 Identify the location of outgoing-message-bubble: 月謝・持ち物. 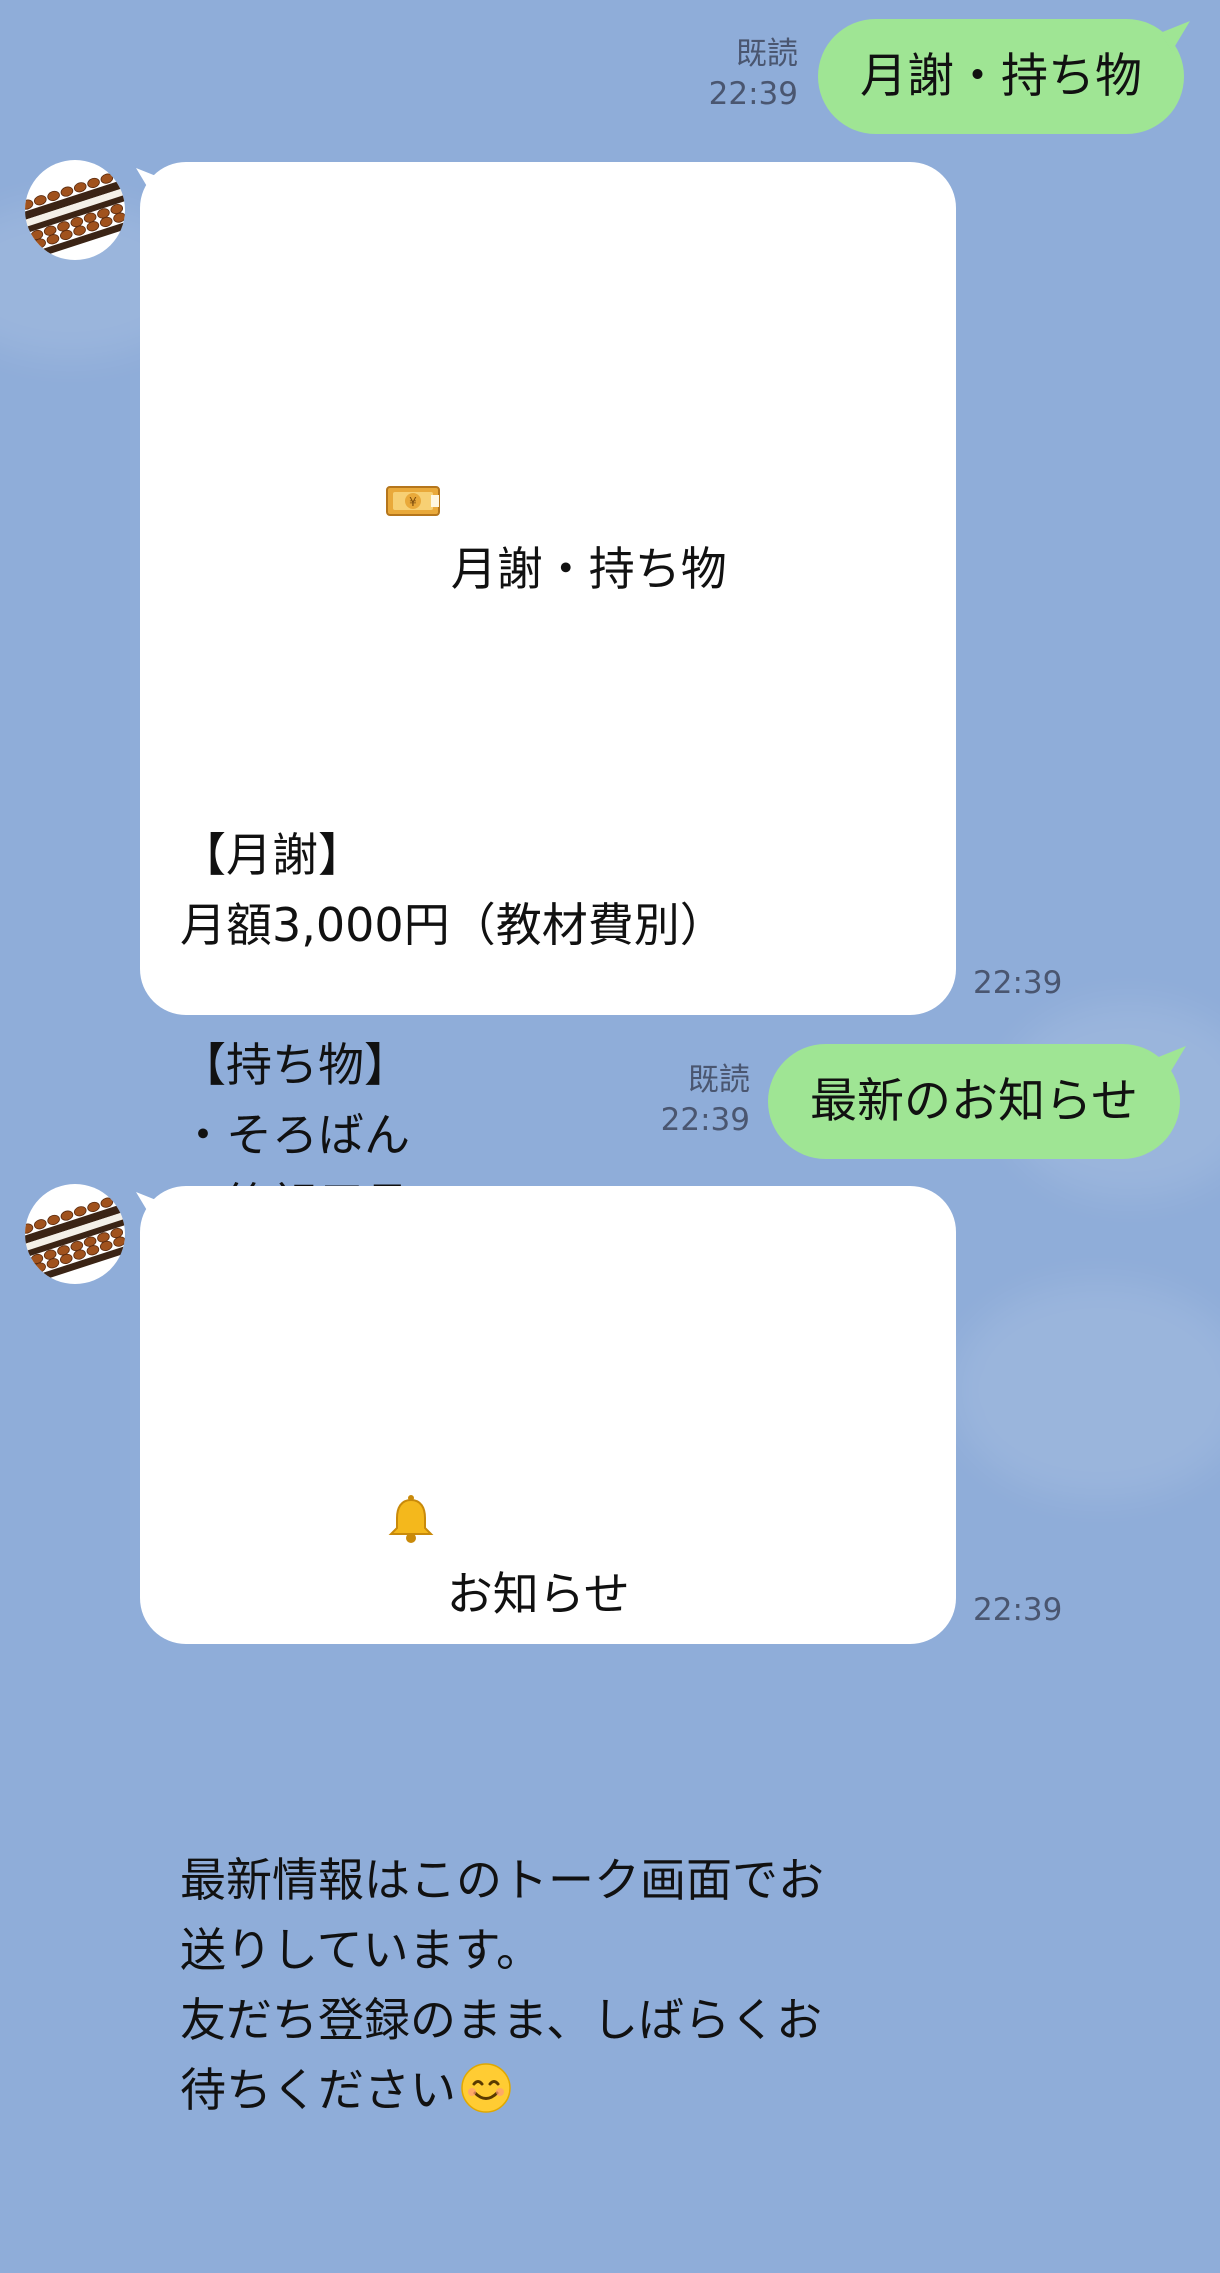
(1001, 76).